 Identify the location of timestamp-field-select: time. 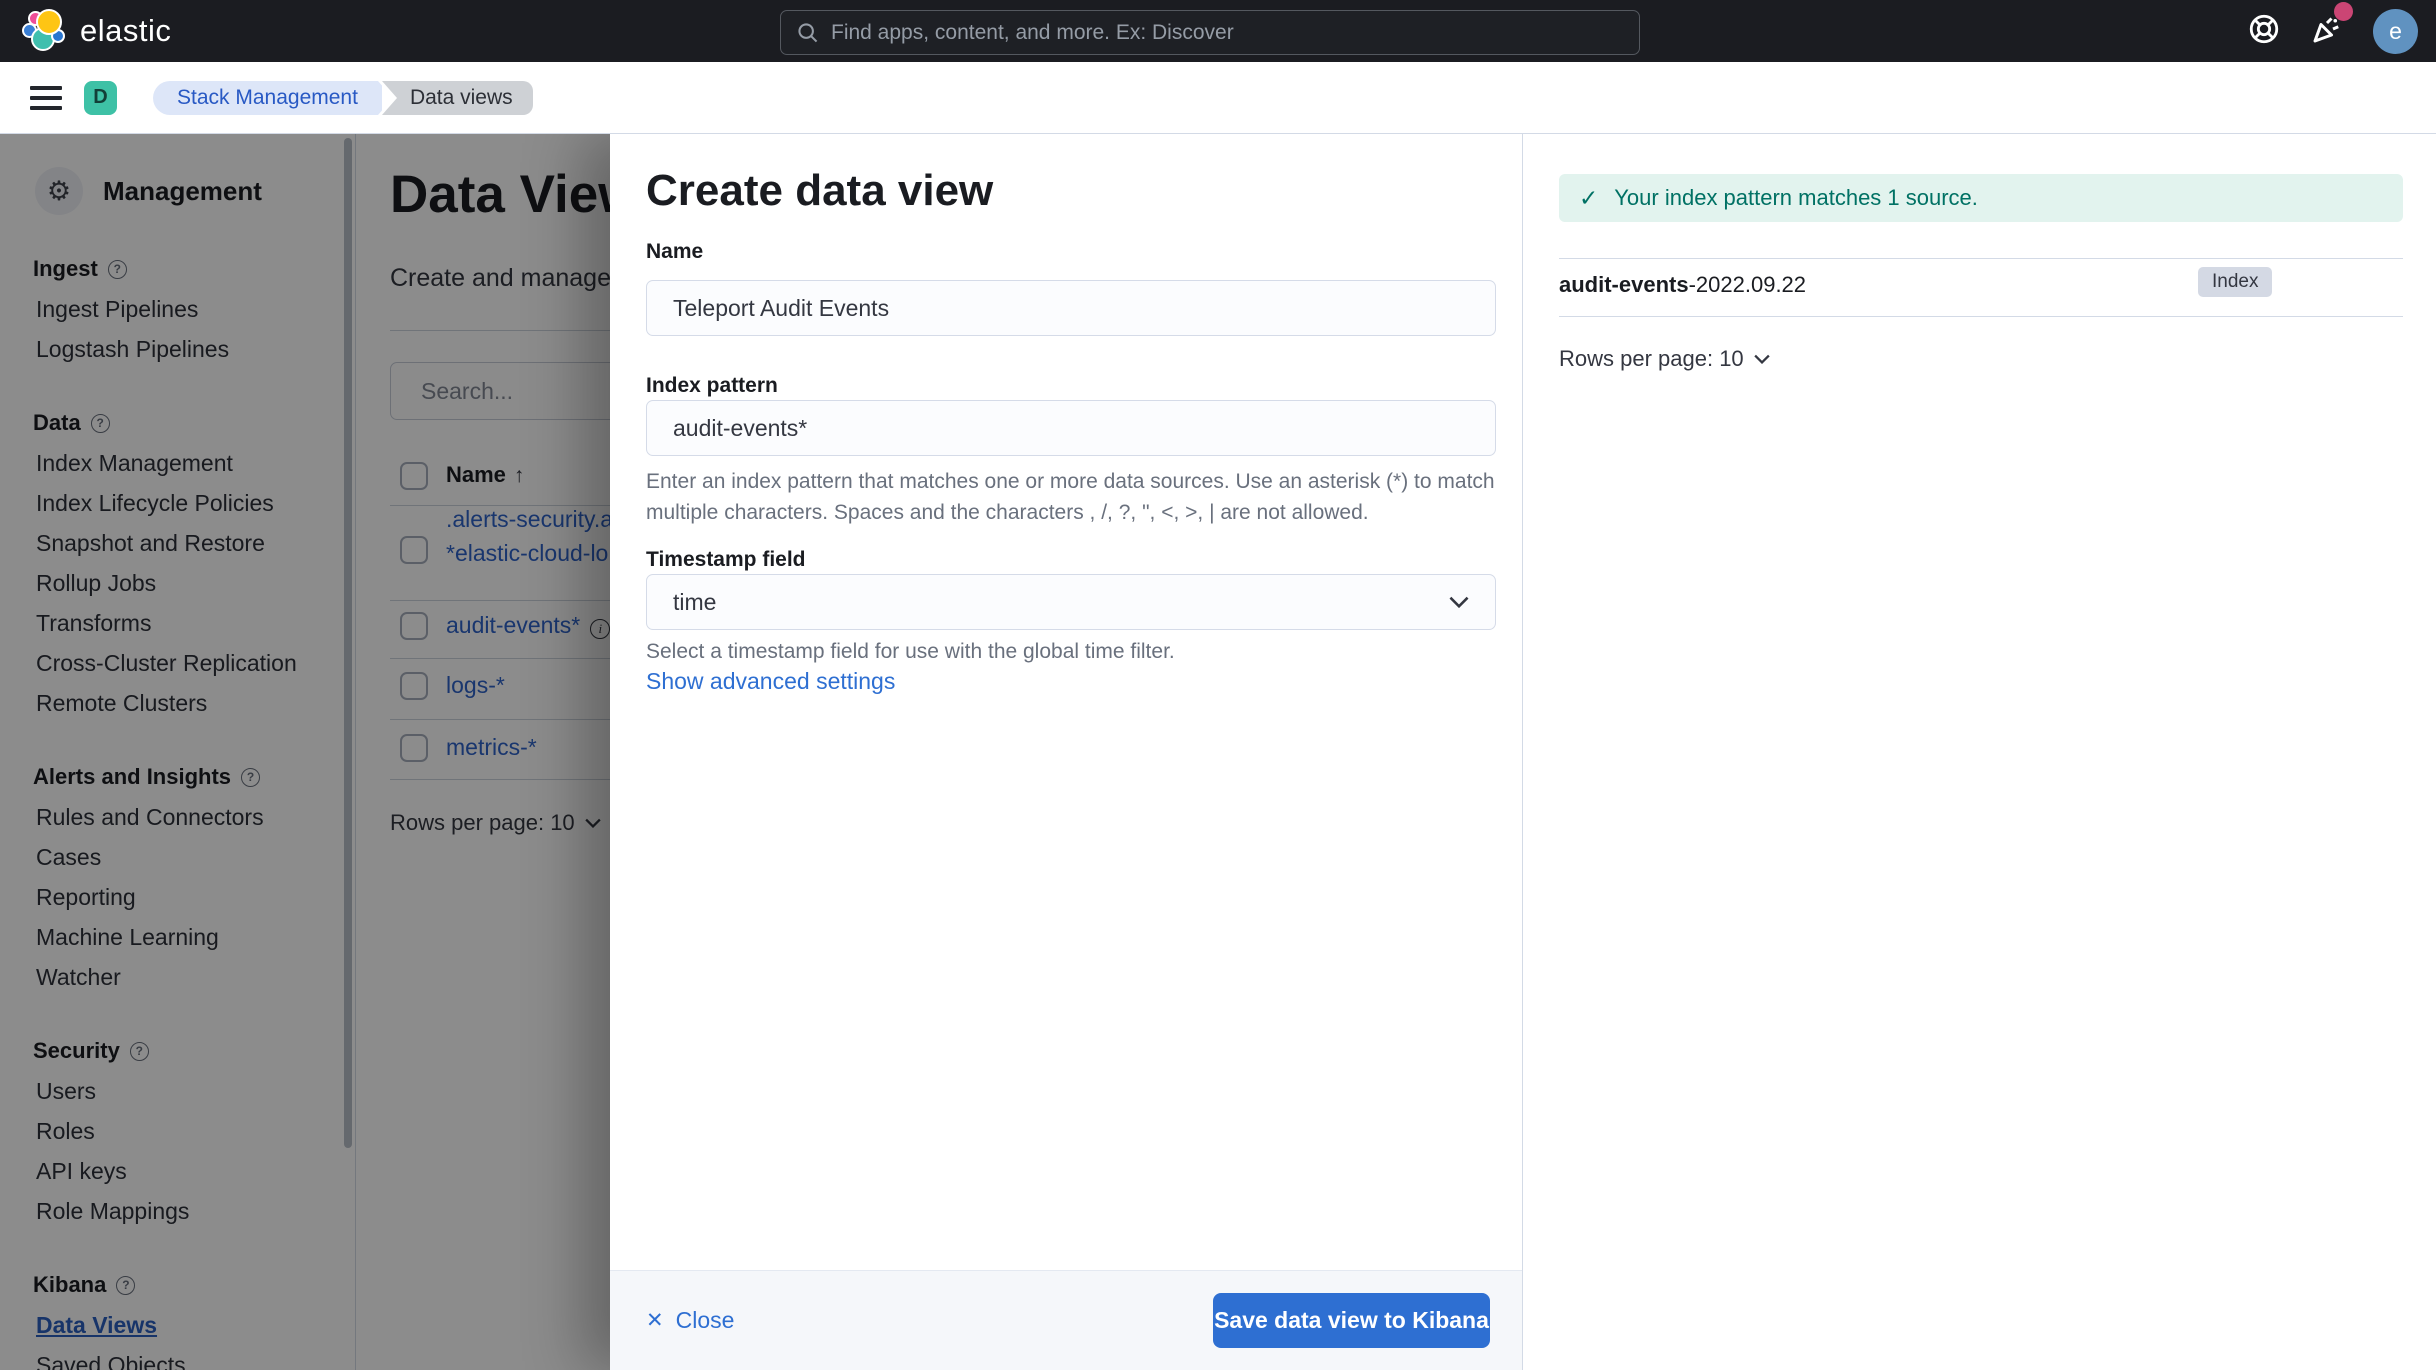
(1071, 602).